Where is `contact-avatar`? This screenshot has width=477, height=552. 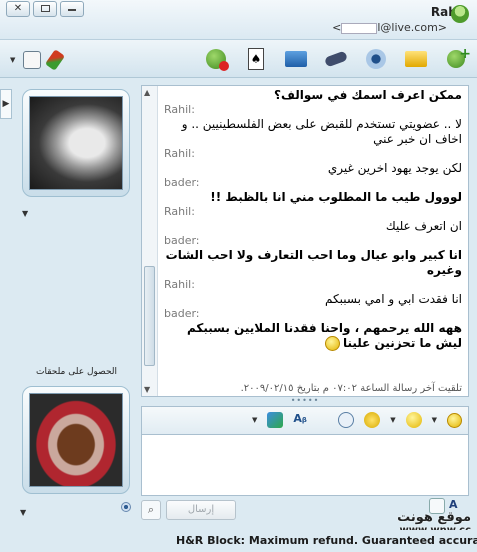
contact-avatar is located at coordinates (76, 143).